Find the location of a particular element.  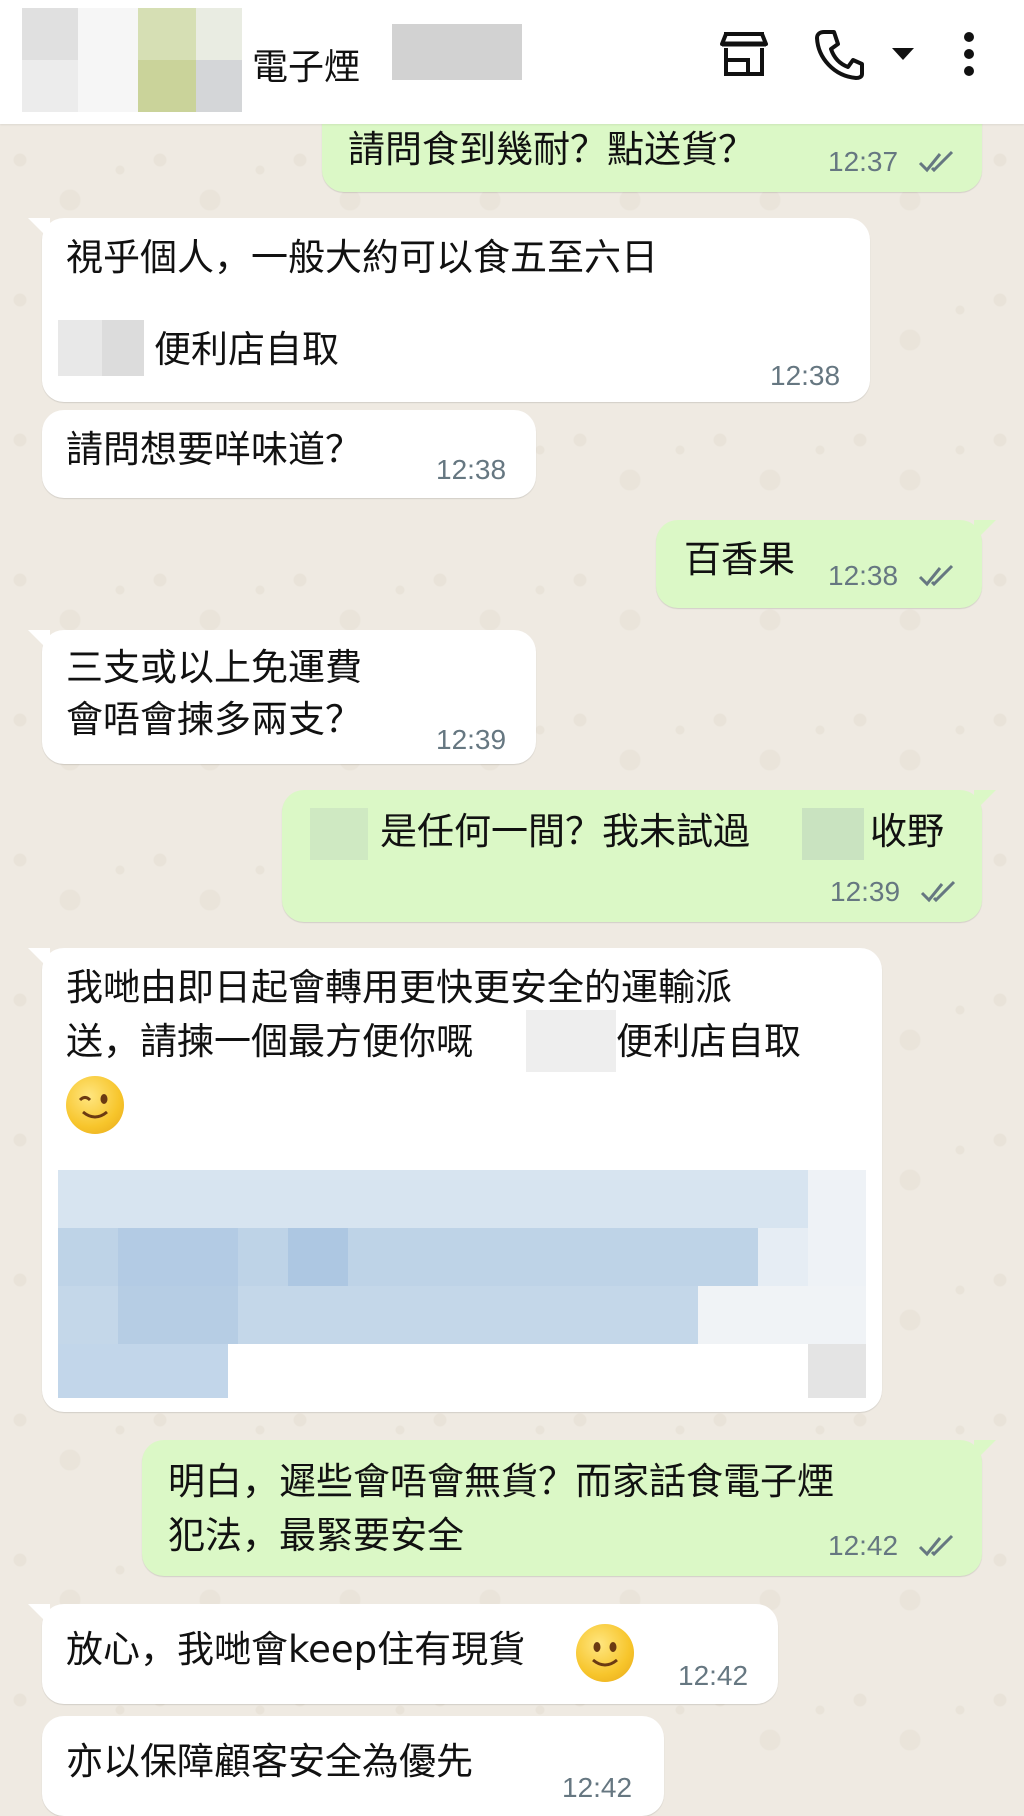

message-text-part1: 是任何一間？我未試過 is located at coordinates (565, 831).